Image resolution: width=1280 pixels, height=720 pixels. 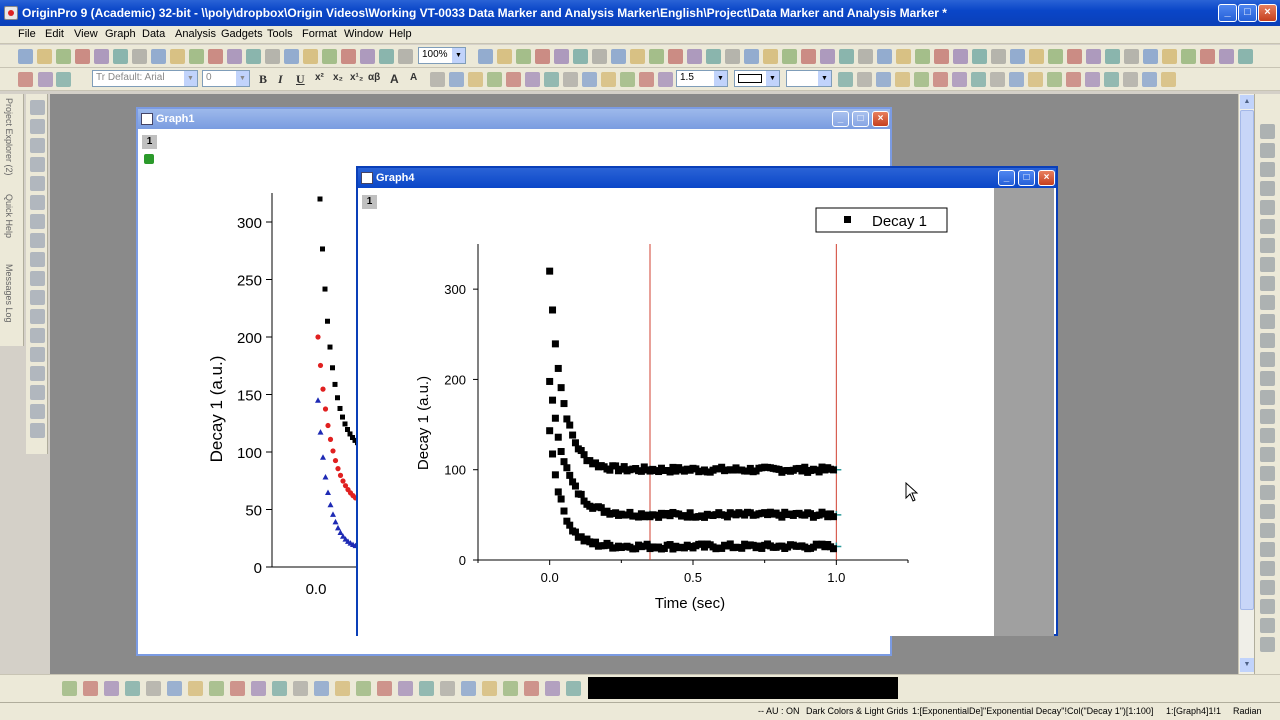 What do you see at coordinates (242, 34) in the screenshot?
I see `menu-gadgets: Gadgets` at bounding box center [242, 34].